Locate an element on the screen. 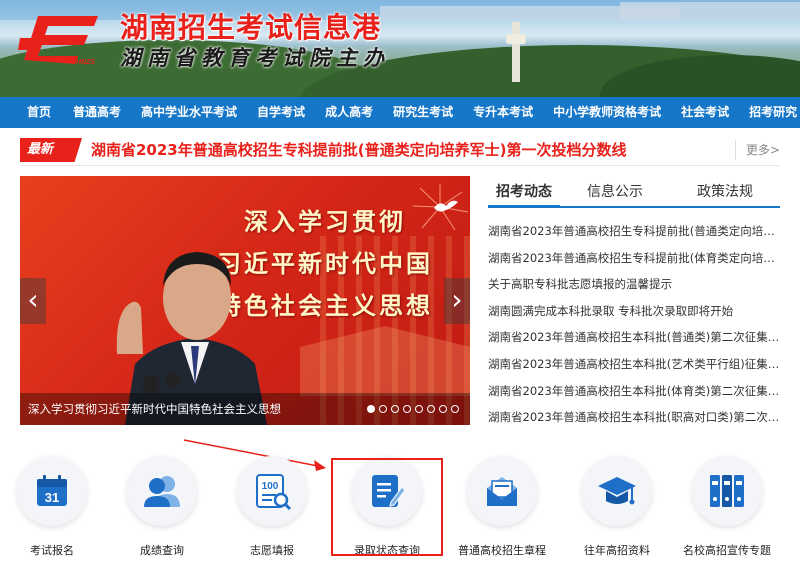 Image resolution: width=800 pixels, height=566 pixels. news-item: 湖南省2023年普通高校招生本科批(体育类)第二次征集志愿投档分数线 is located at coordinates (634, 391).